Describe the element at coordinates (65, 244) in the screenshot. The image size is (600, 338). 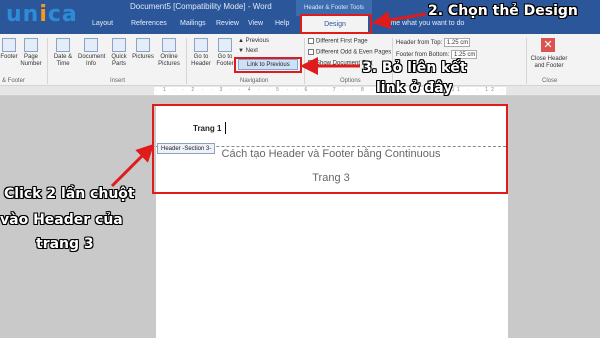
I see `annotation-step-1-line-3: trang 3` at that location.